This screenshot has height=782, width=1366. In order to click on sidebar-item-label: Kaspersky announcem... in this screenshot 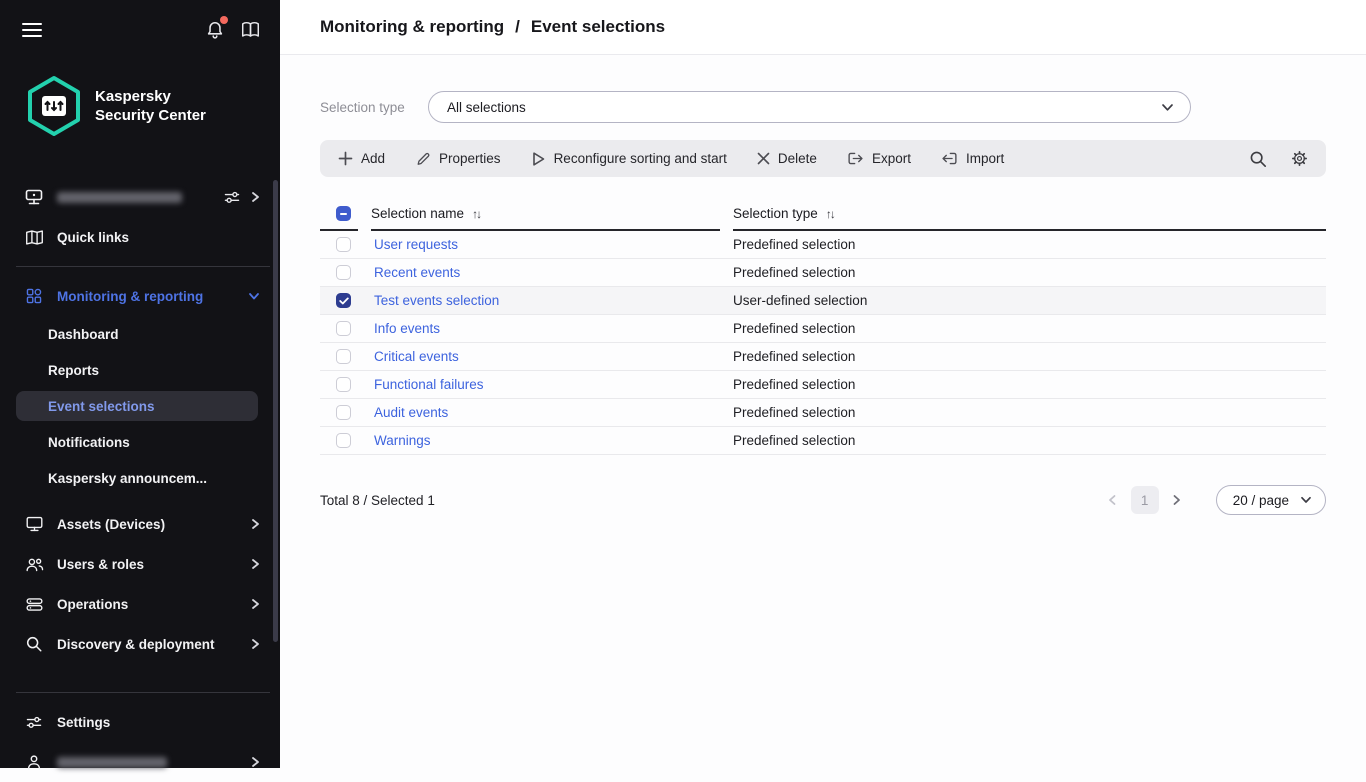, I will do `click(128, 478)`.